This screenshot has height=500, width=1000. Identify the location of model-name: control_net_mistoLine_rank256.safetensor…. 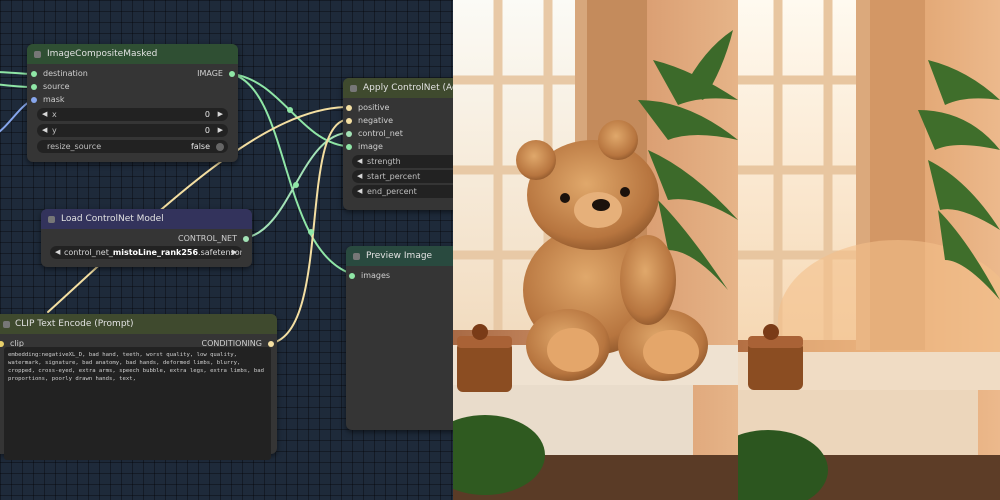
(153, 252).